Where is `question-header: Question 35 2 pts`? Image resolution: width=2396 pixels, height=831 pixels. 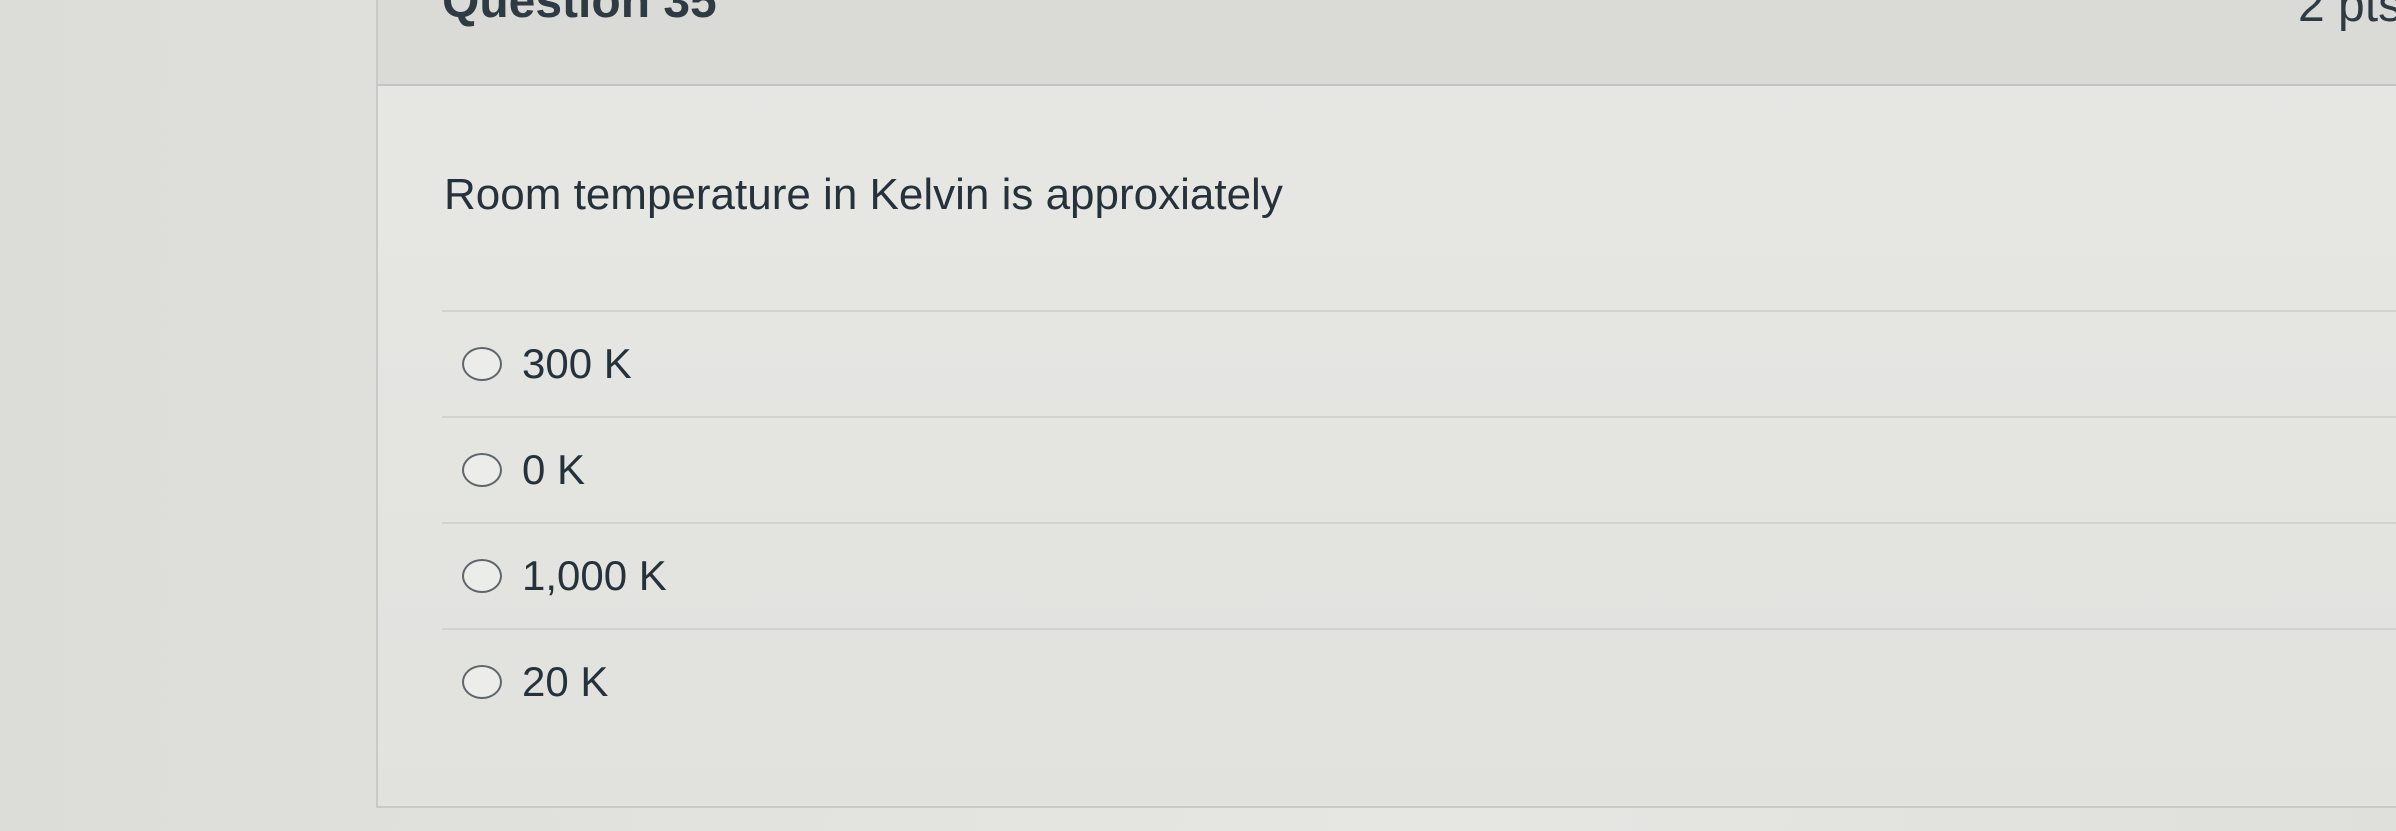
question-header: Question 35 2 pts is located at coordinates (1387, 43).